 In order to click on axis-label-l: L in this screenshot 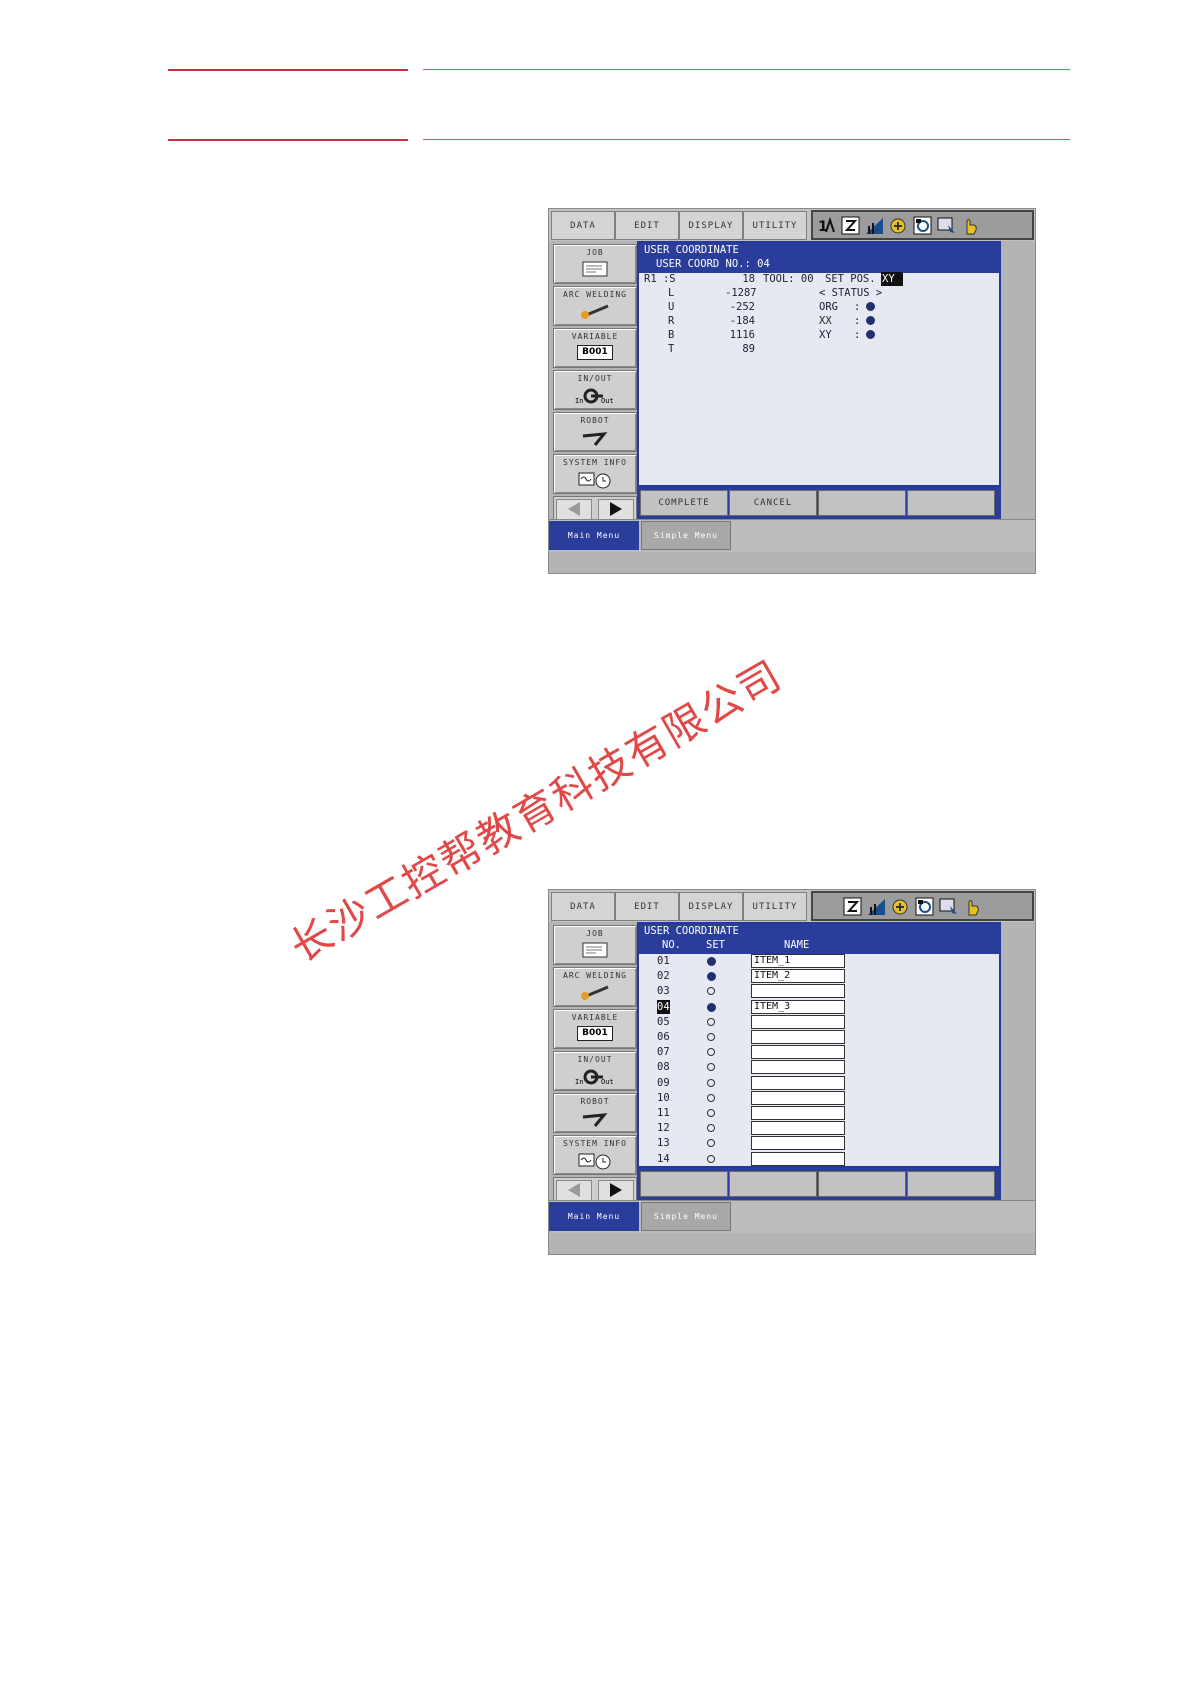, I will do `click(671, 293)`.